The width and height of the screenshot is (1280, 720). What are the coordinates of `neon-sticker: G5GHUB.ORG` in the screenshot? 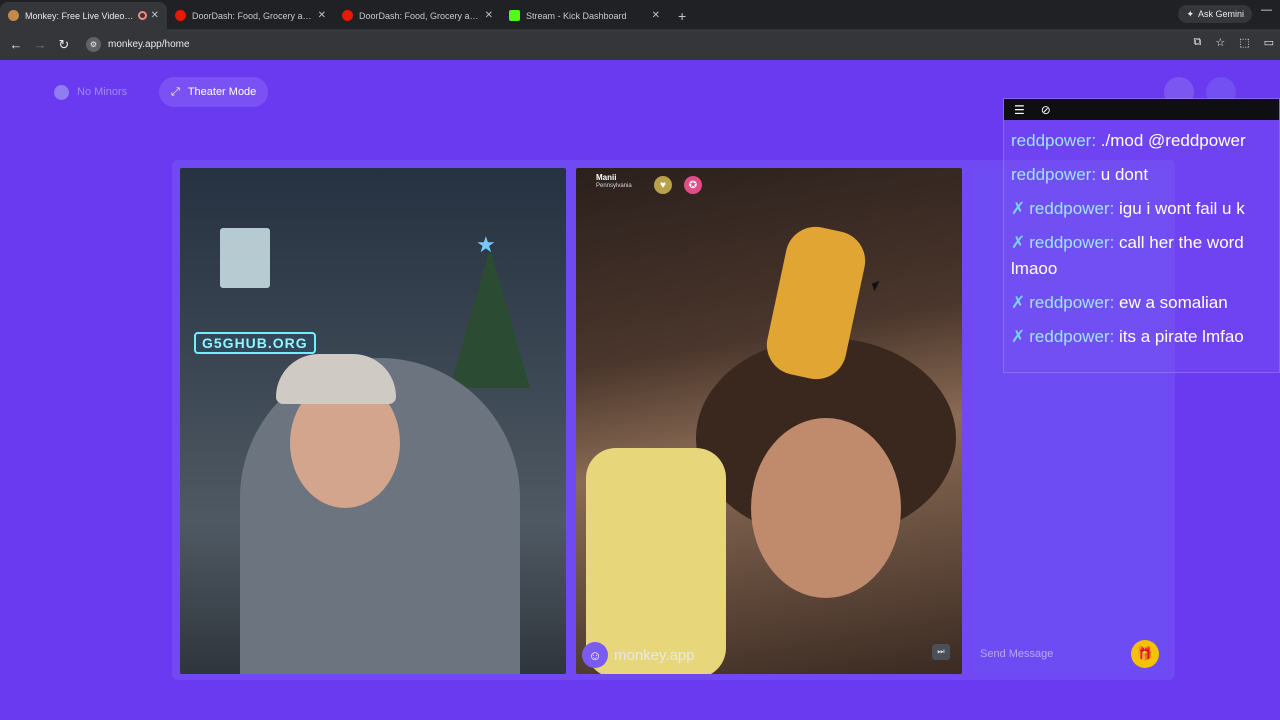 It's located at (255, 343).